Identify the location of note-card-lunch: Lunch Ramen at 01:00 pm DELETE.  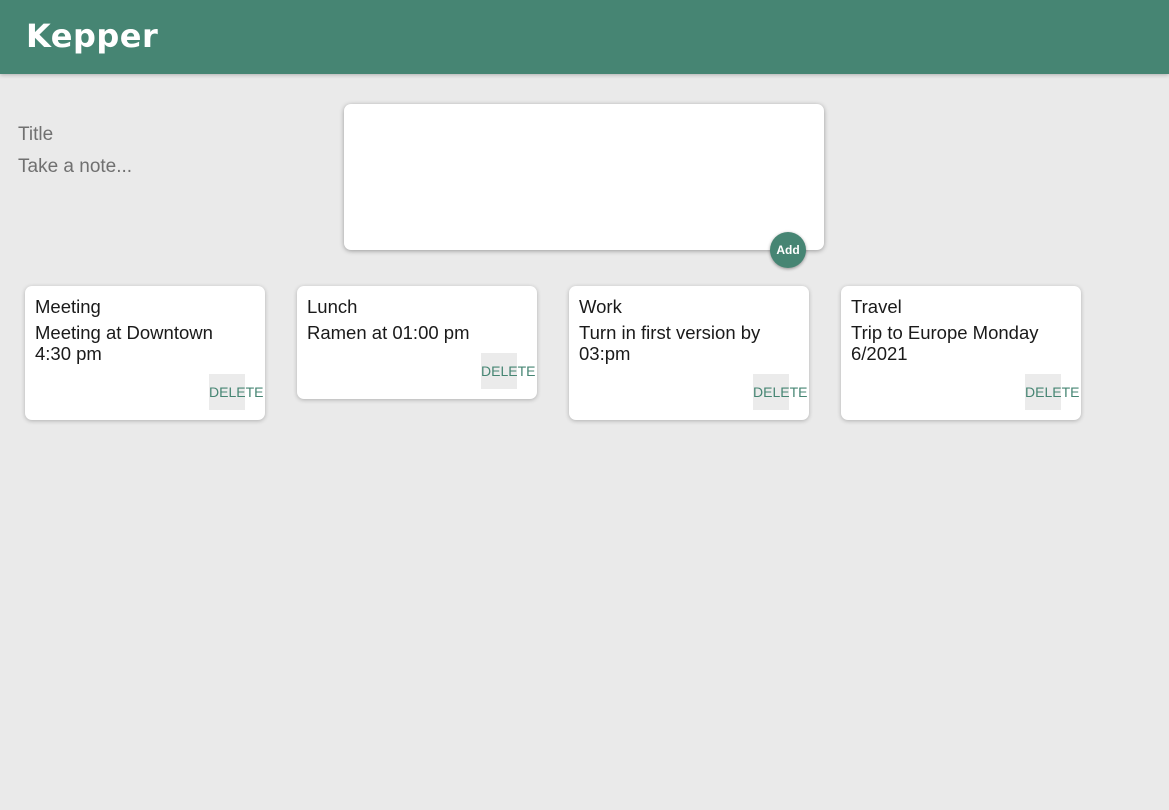
(417, 342).